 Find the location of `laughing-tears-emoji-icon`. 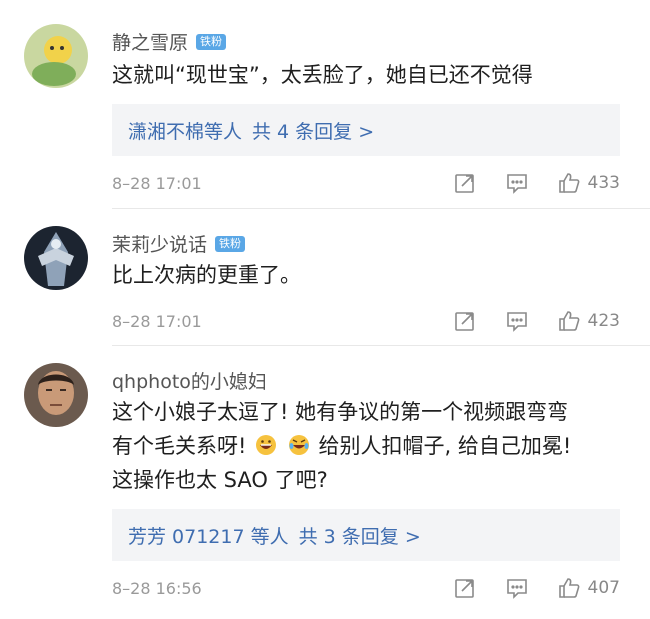

laughing-tears-emoji-icon is located at coordinates (299, 443).